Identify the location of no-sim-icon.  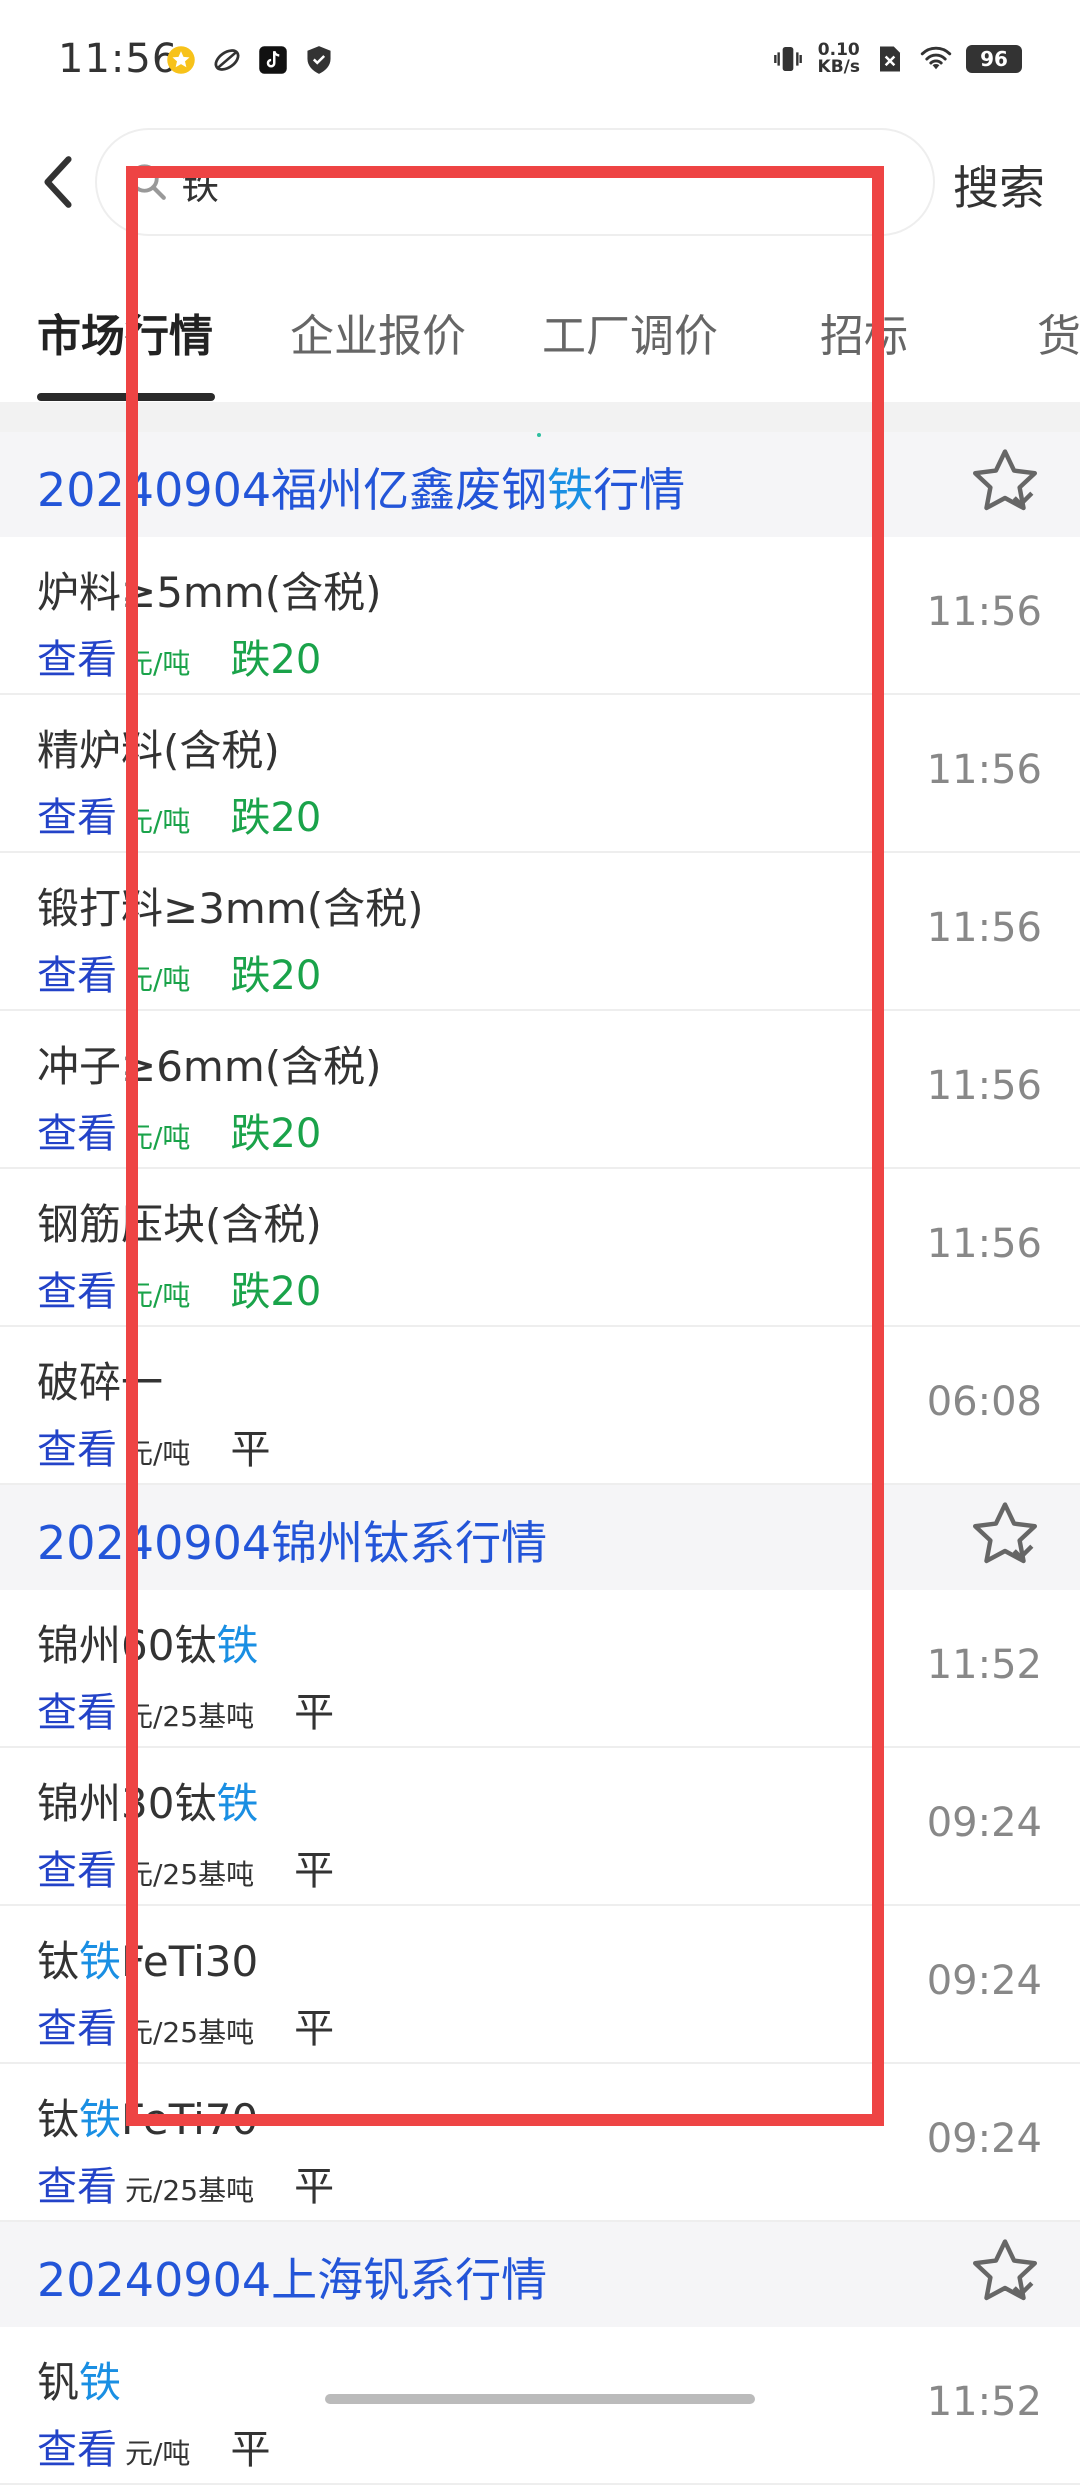
(890, 59).